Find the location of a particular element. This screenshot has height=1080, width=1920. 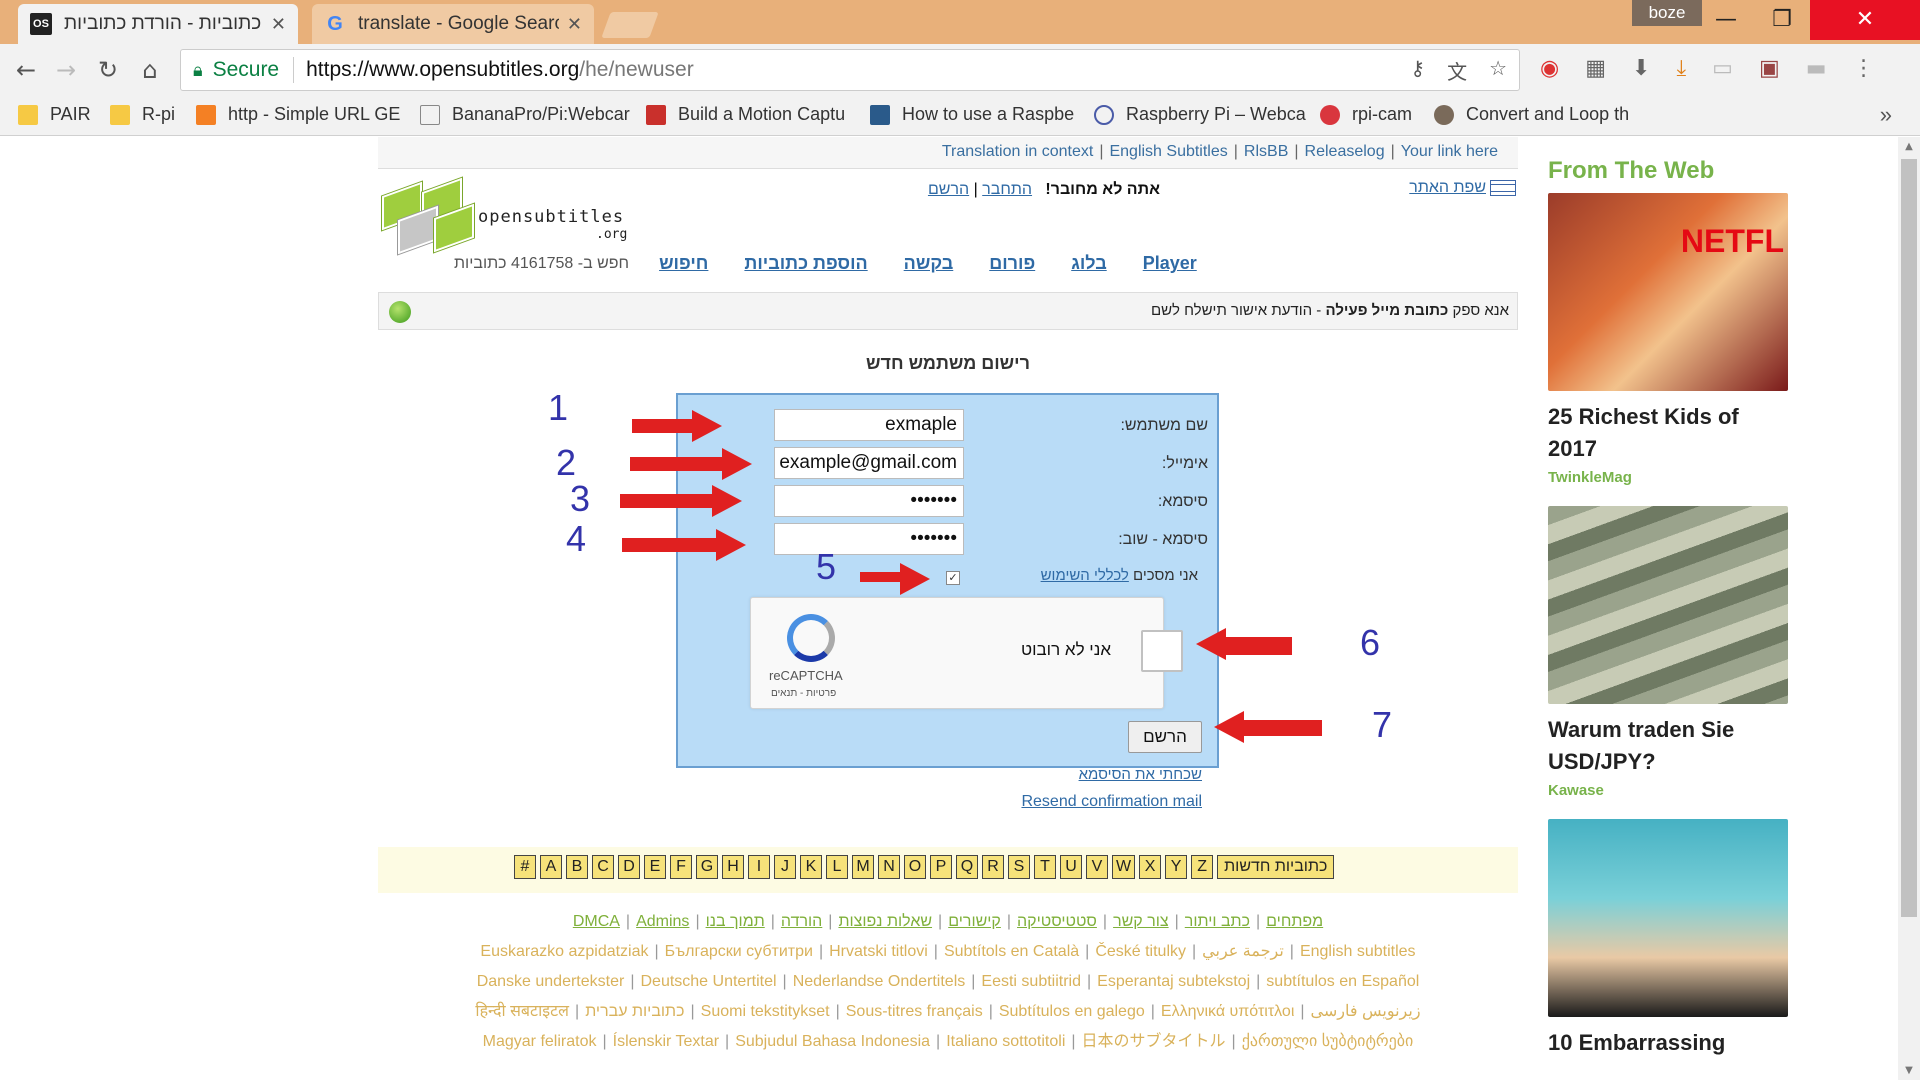

top-link: Your link here is located at coordinates (1449, 151).